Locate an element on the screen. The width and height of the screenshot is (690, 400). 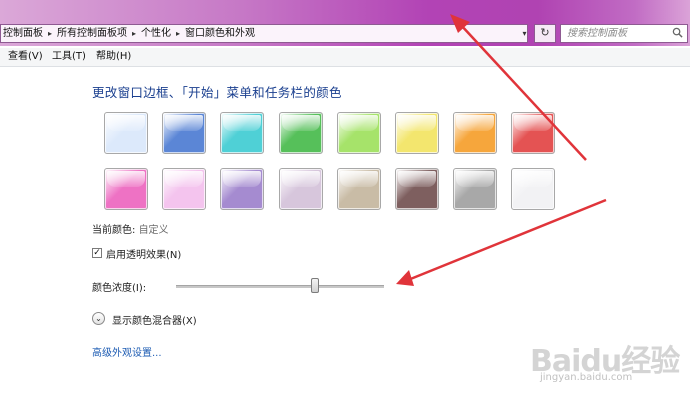
color-intensity-slider-thumb is located at coordinates (315, 285).